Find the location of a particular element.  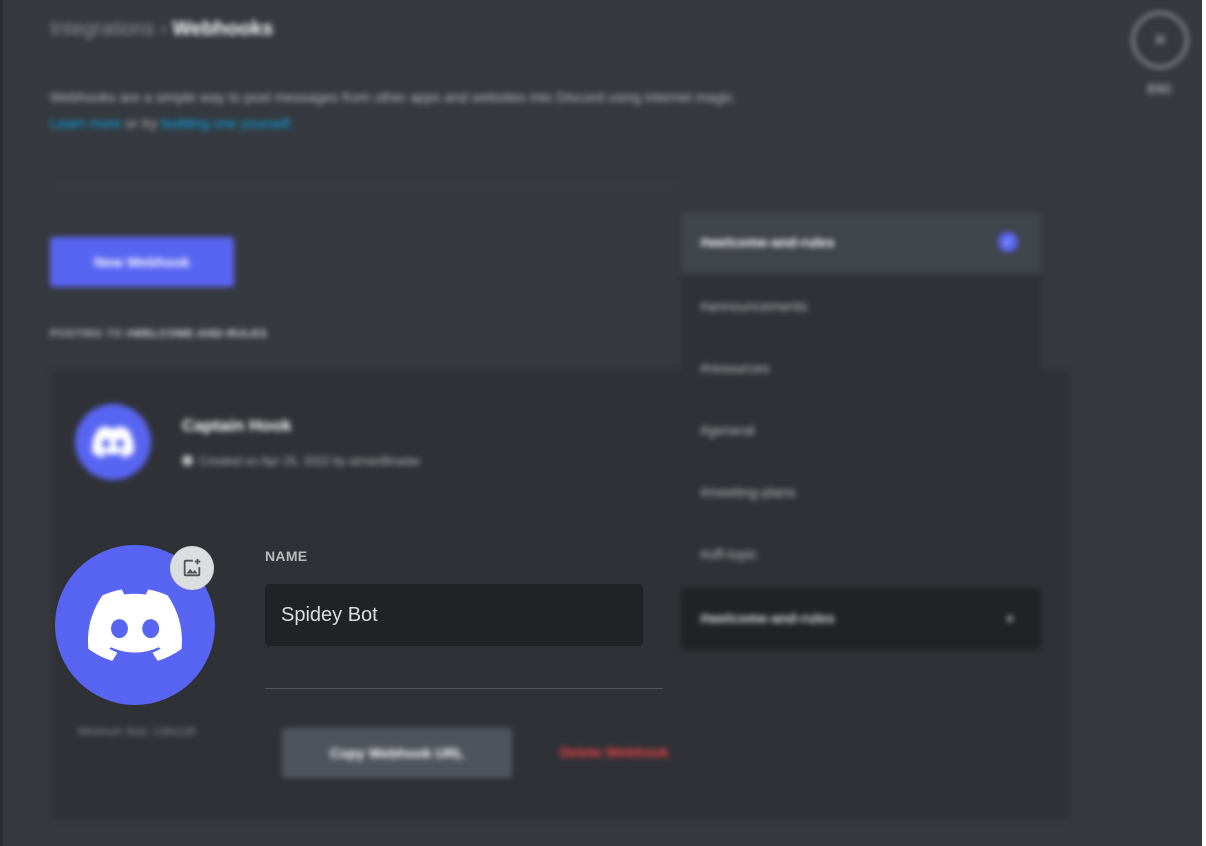

webhook-name-input is located at coordinates (454, 615).